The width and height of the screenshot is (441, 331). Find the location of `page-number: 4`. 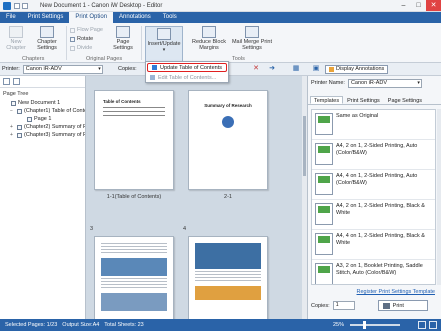

page-number: 4 is located at coordinates (185, 229).